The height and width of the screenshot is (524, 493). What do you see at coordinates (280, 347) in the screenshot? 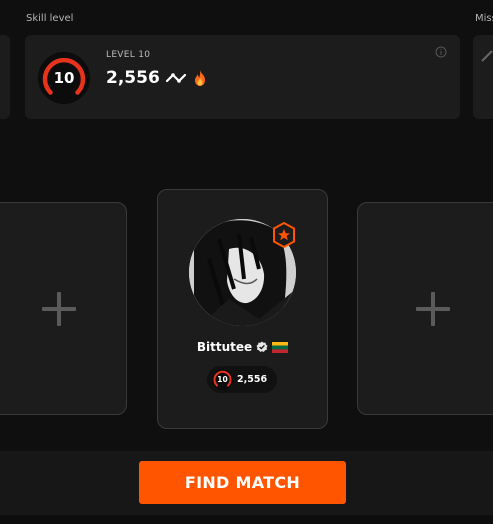
I see `lithuania-flag` at bounding box center [280, 347].